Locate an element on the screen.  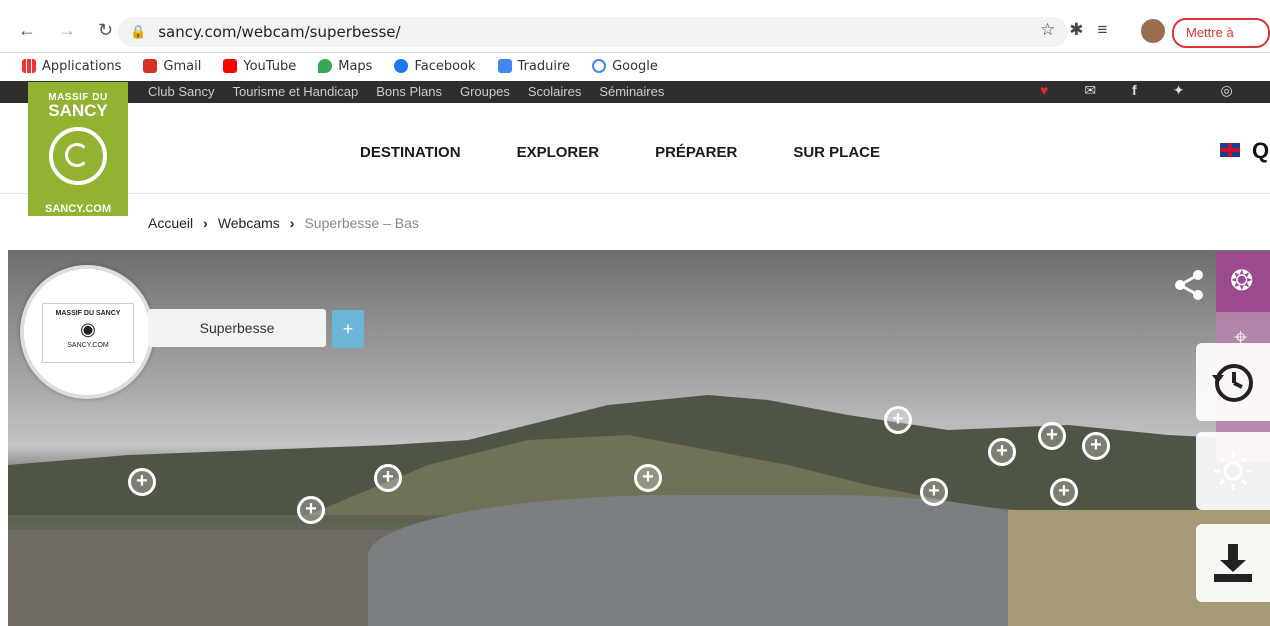
nav-sur-place: SUR PLACE is located at coordinates (836, 152).